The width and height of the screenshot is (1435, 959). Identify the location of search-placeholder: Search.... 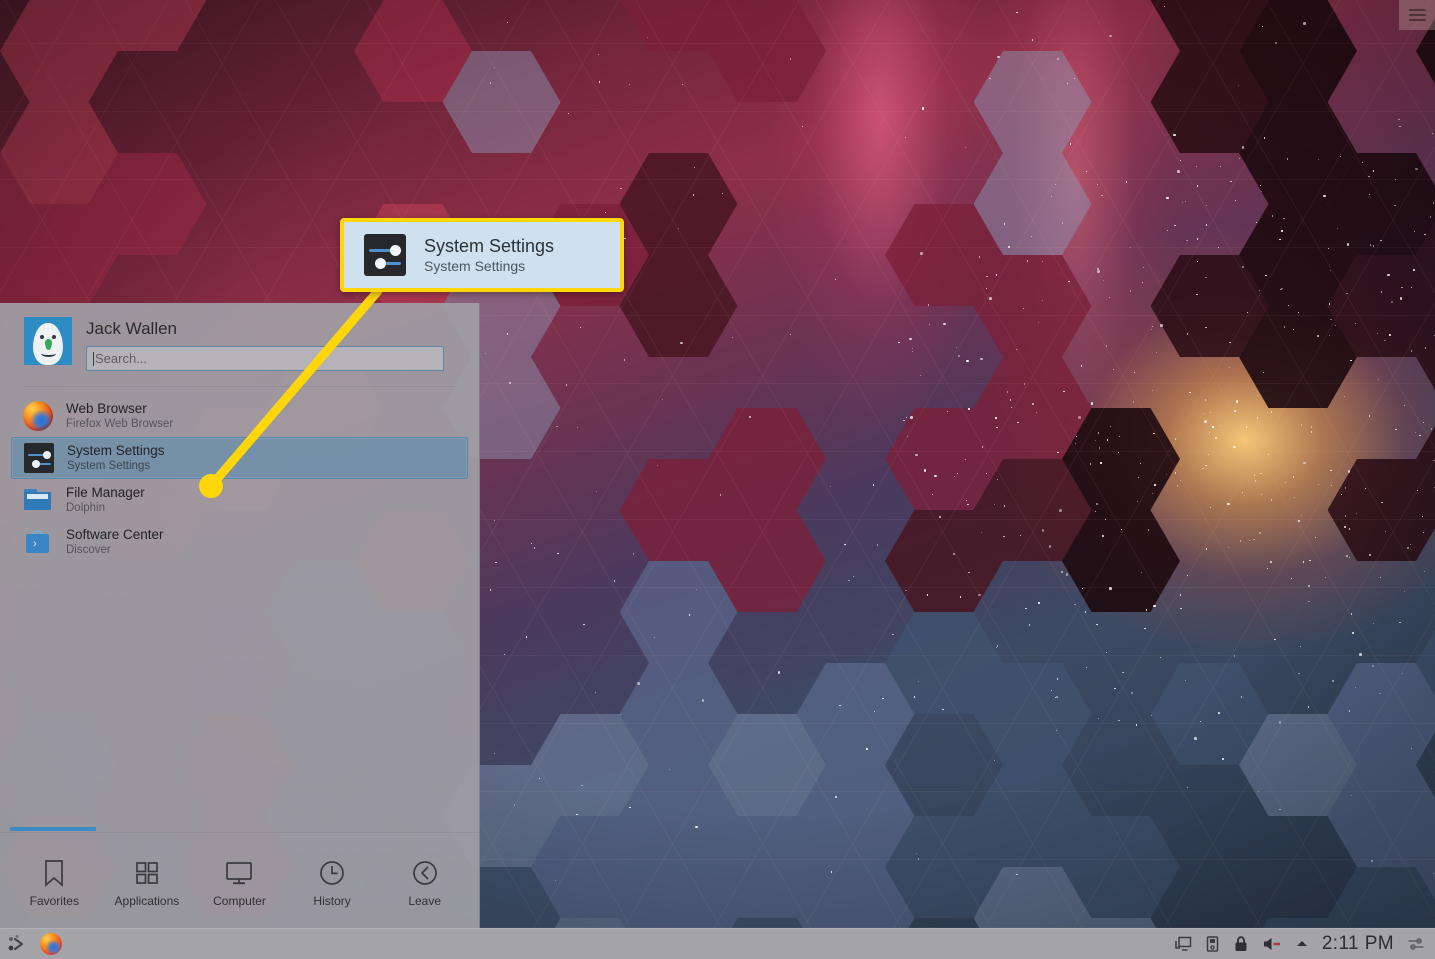
(121, 358).